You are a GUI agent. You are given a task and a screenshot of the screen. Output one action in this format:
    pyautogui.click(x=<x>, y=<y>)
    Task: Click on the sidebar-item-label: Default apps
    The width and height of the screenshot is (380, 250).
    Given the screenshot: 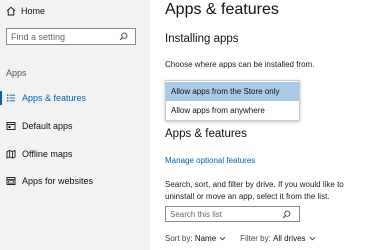 What is the action you would take?
    pyautogui.click(x=47, y=126)
    